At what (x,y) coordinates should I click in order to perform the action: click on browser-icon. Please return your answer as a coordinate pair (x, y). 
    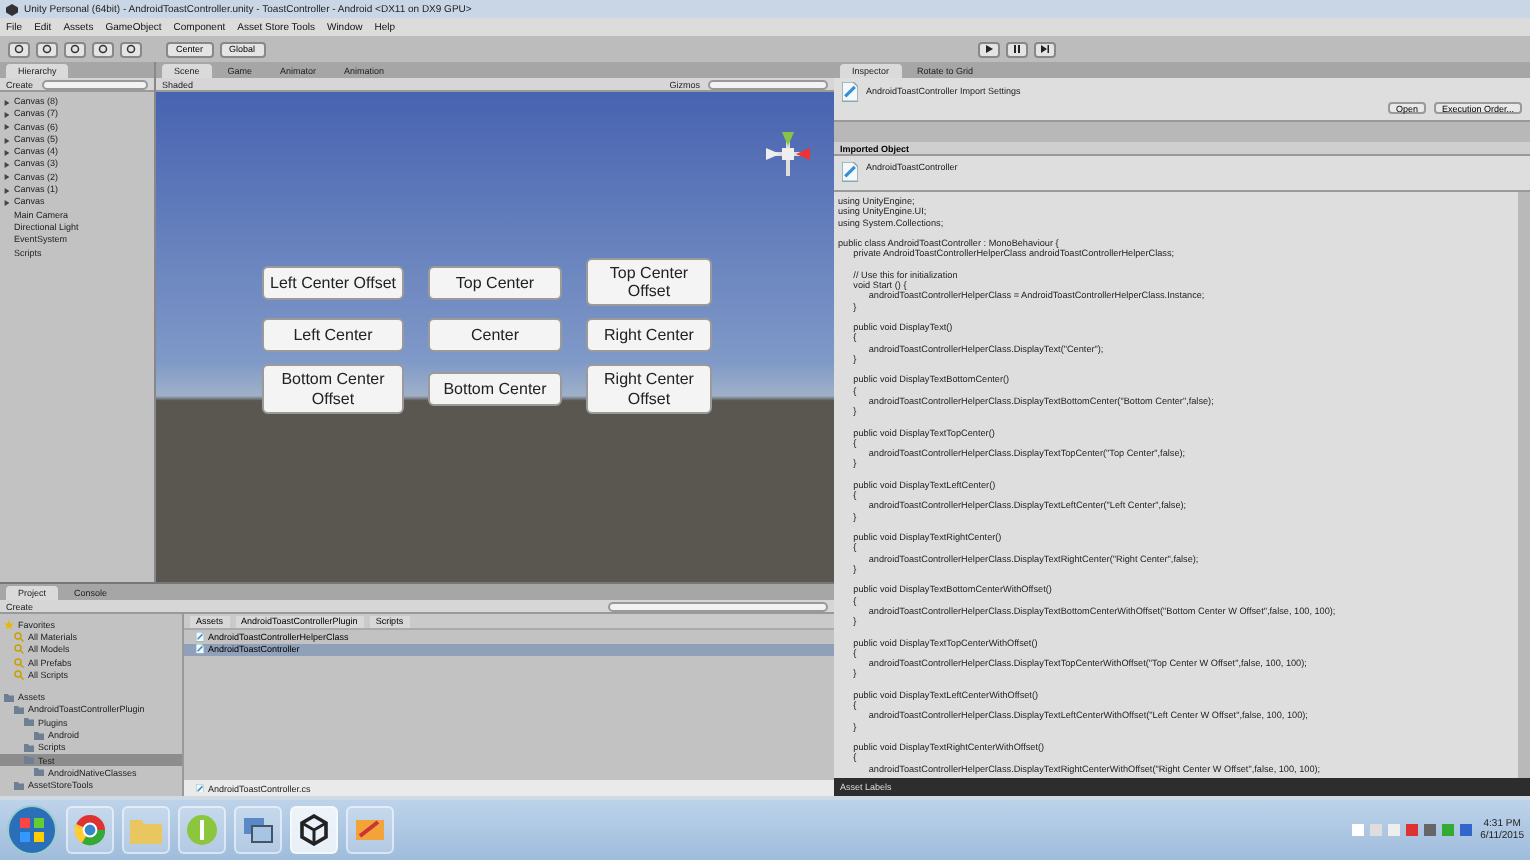
    Looking at the image, I should click on (90, 830).